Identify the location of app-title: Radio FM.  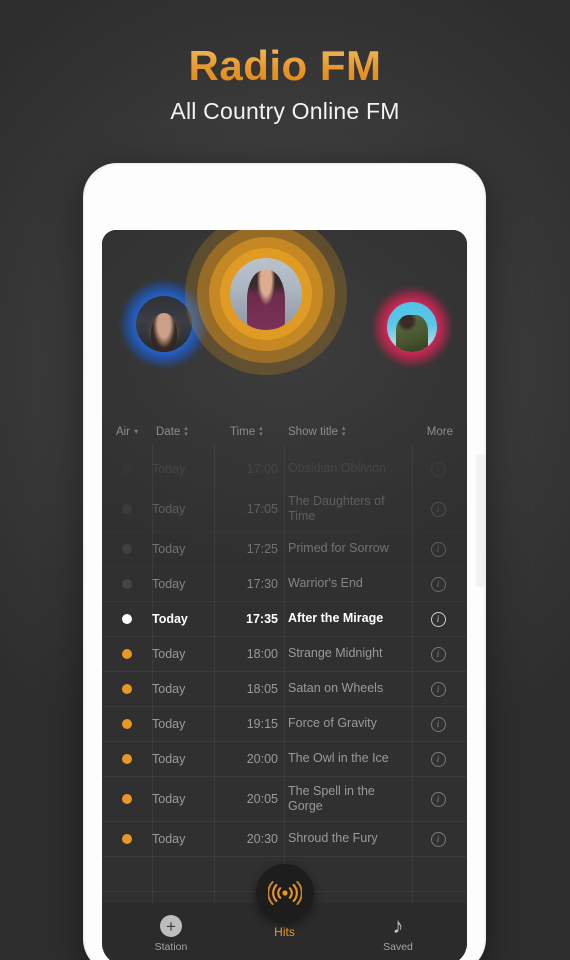
(285, 66).